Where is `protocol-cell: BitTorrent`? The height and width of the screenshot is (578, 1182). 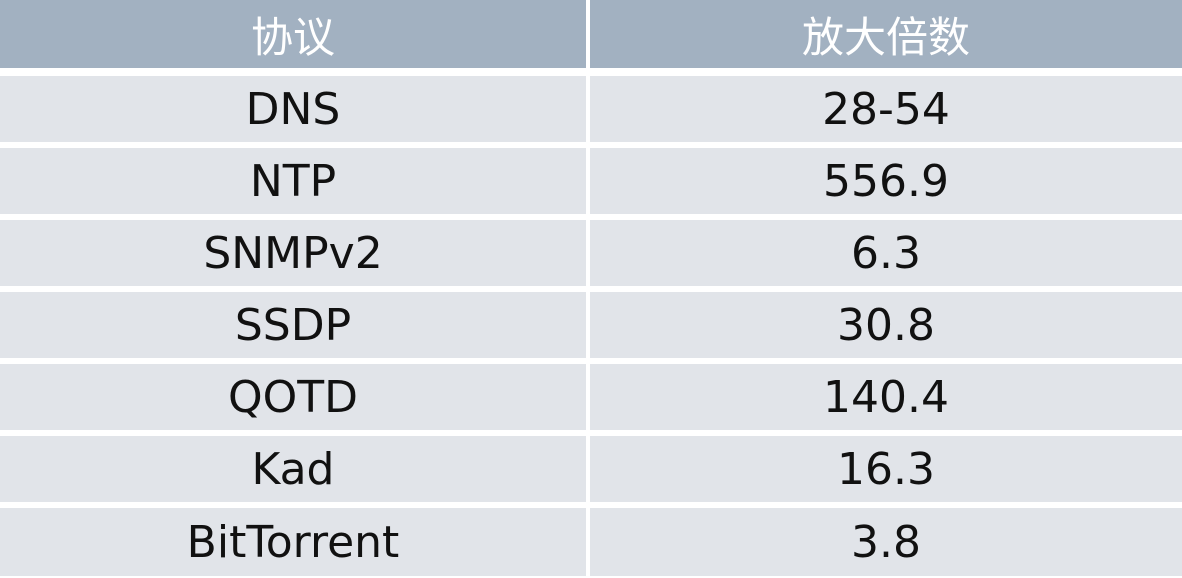 protocol-cell: BitTorrent is located at coordinates (293, 542).